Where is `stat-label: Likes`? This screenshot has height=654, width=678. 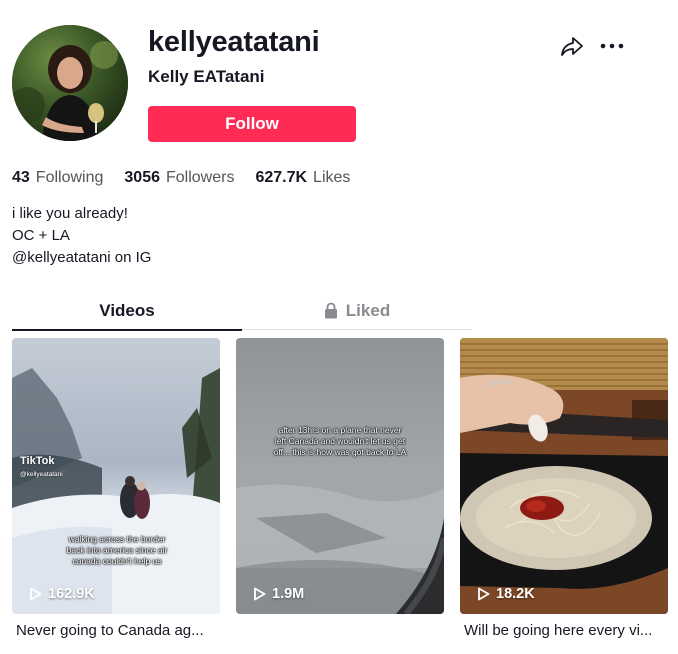
stat-label: Likes is located at coordinates (332, 177).